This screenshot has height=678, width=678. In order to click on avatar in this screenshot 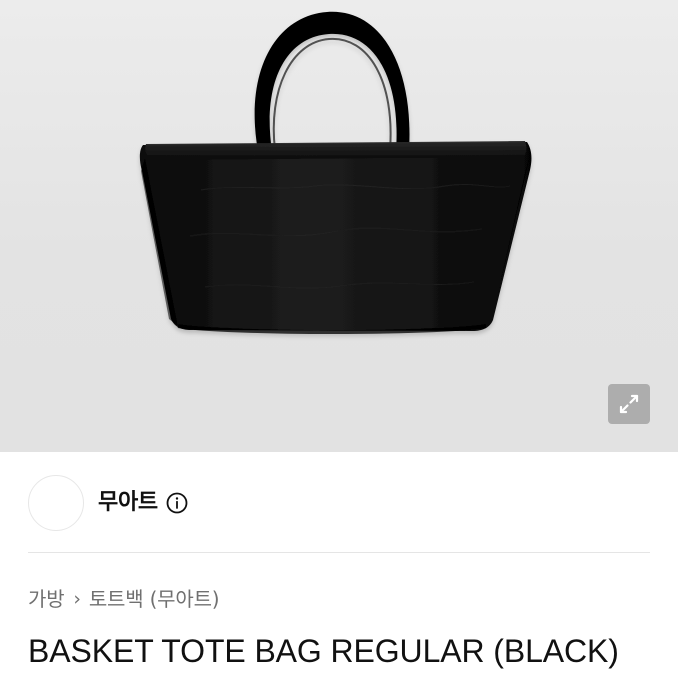, I will do `click(56, 503)`.